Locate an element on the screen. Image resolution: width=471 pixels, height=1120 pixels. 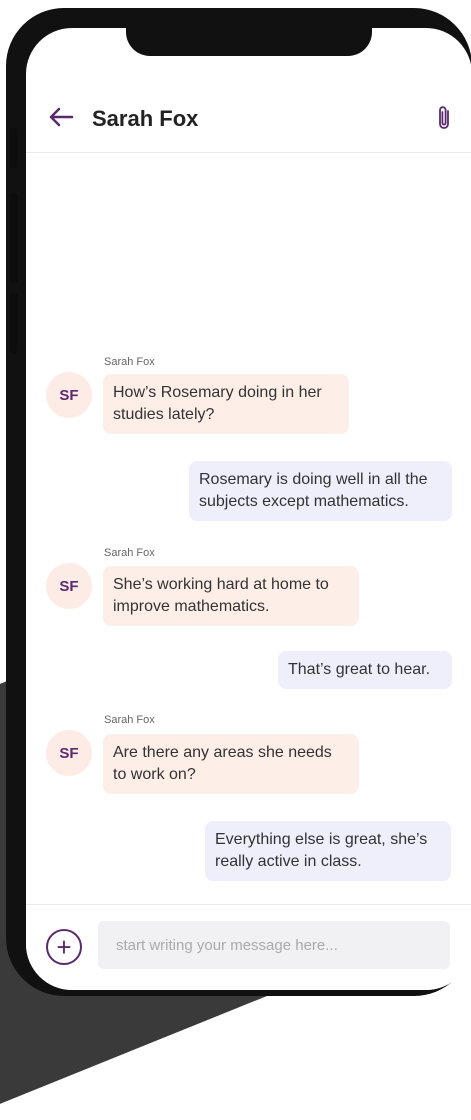
notch is located at coordinates (249, 42).